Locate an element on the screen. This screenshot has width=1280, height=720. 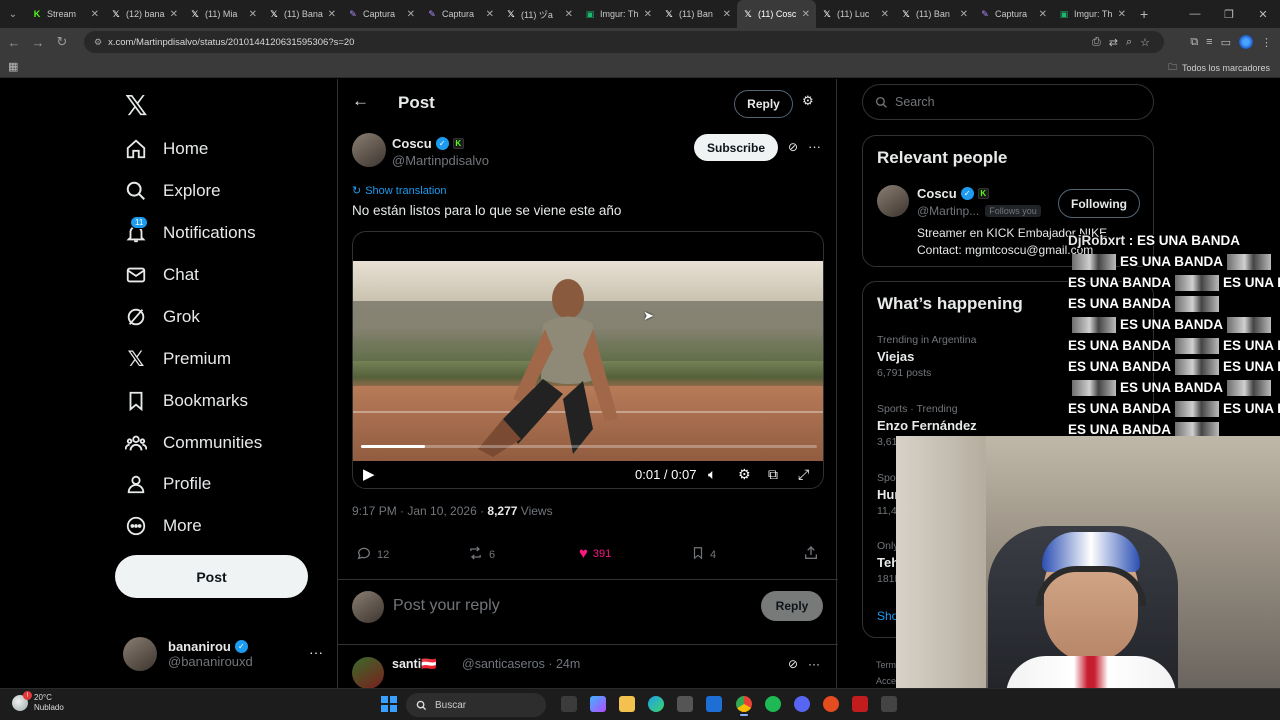
file-explorer-icon is located at coordinates (627, 704).